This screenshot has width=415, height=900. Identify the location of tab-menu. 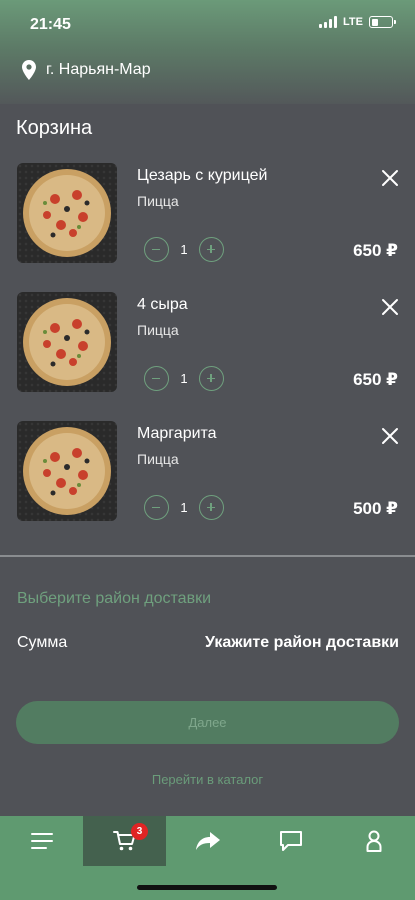
(41, 841).